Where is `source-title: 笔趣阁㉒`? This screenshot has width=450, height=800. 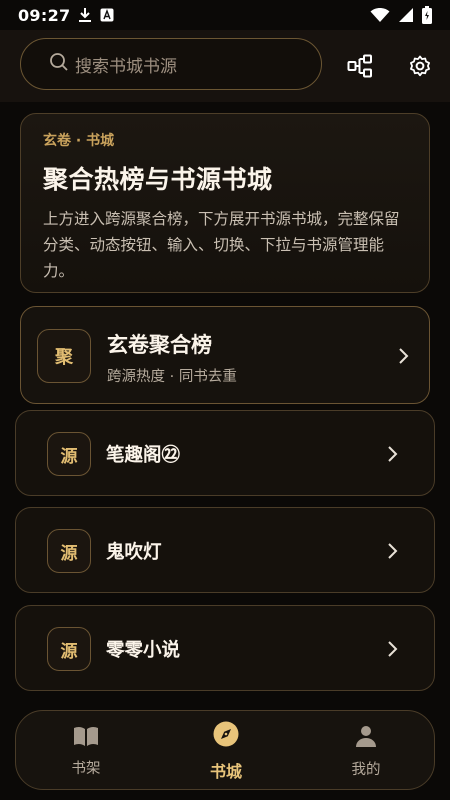
source-title: 笔趣阁㉒ is located at coordinates (143, 455).